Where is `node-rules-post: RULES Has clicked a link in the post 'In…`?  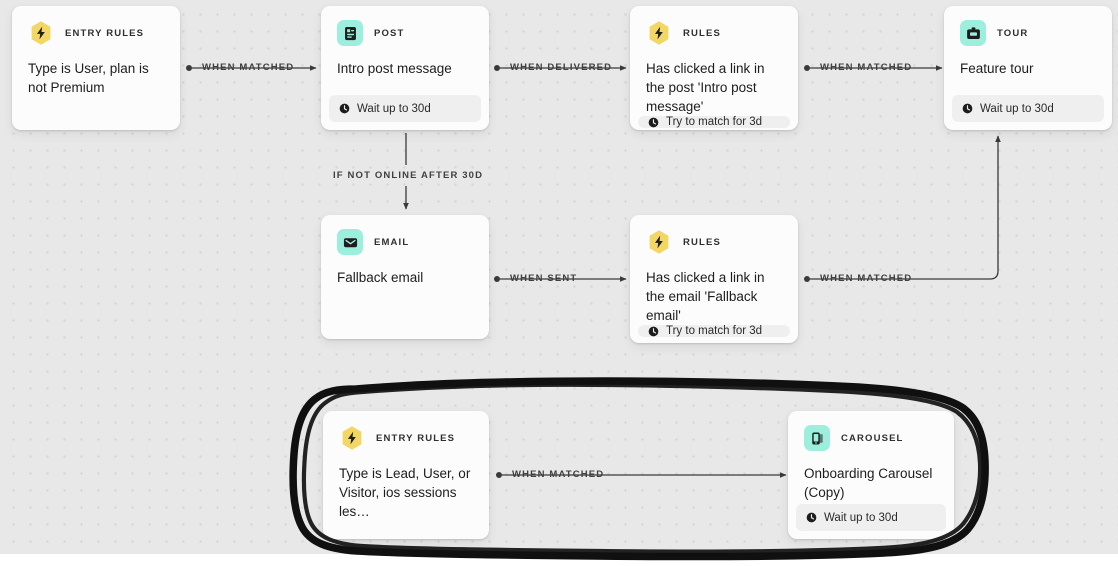 node-rules-post: RULES Has clicked a link in the post 'In… is located at coordinates (714, 68).